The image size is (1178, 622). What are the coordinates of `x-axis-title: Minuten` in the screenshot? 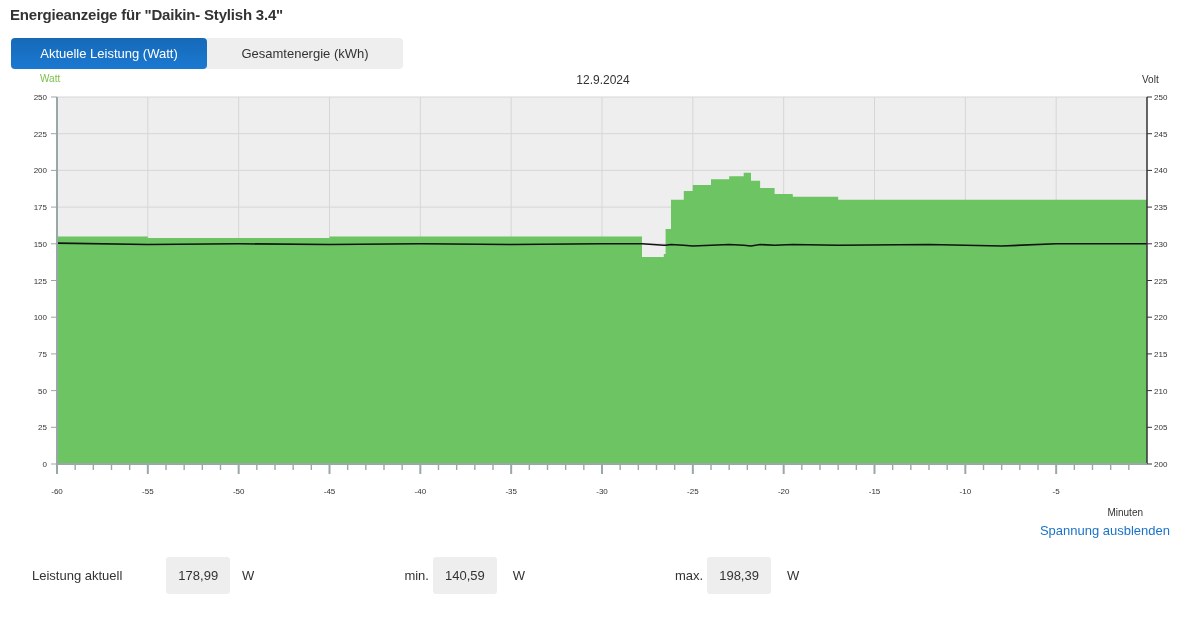 It's located at (1125, 512).